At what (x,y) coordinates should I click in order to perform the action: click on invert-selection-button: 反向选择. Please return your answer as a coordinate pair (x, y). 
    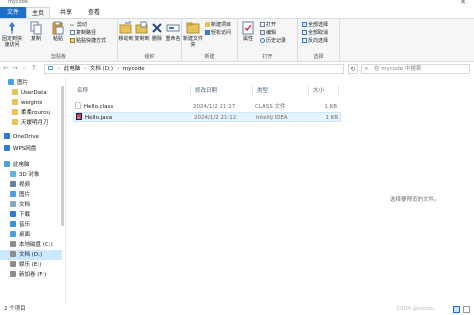
    Looking at the image, I should click on (315, 41).